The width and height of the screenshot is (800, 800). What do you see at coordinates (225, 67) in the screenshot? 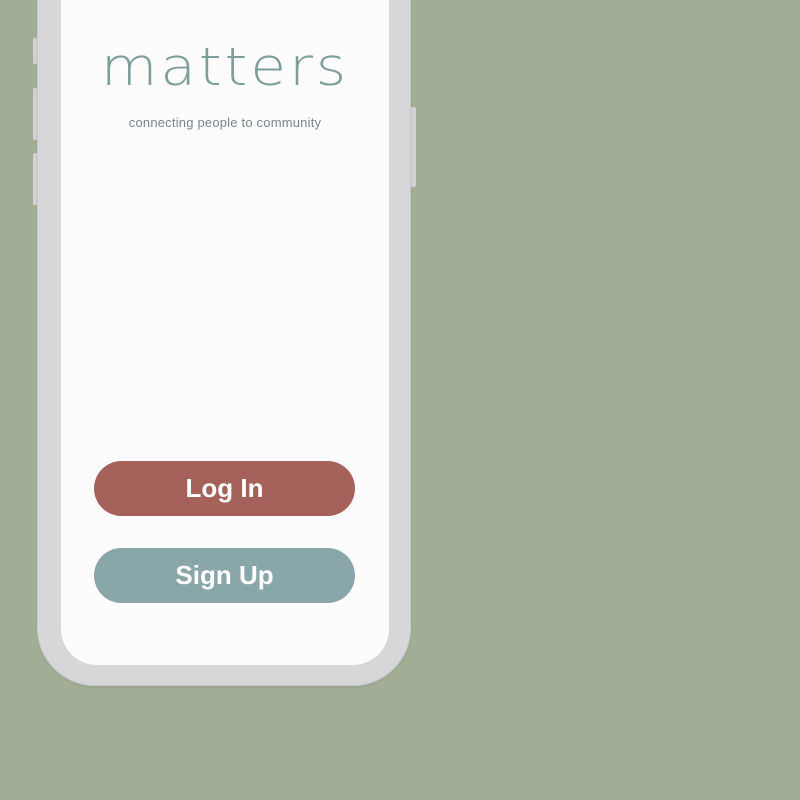
I see `app-logo: matters` at bounding box center [225, 67].